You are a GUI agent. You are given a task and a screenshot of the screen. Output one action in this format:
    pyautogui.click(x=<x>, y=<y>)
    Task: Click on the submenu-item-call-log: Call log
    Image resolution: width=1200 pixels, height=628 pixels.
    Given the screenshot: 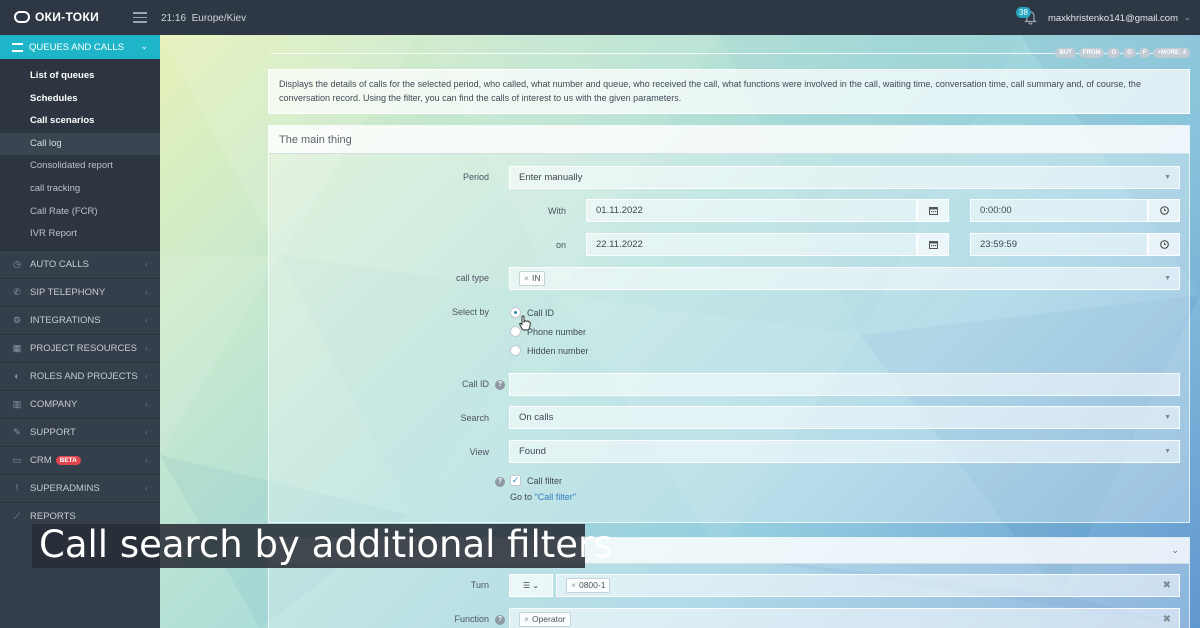 What is the action you would take?
    pyautogui.click(x=80, y=144)
    